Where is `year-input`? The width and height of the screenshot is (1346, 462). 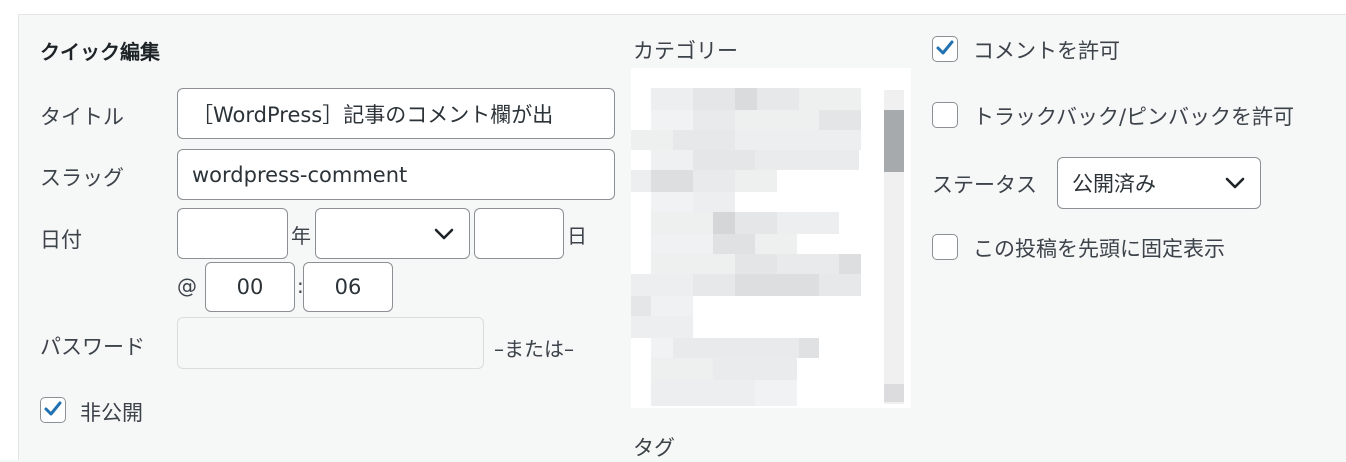
year-input is located at coordinates (232, 233).